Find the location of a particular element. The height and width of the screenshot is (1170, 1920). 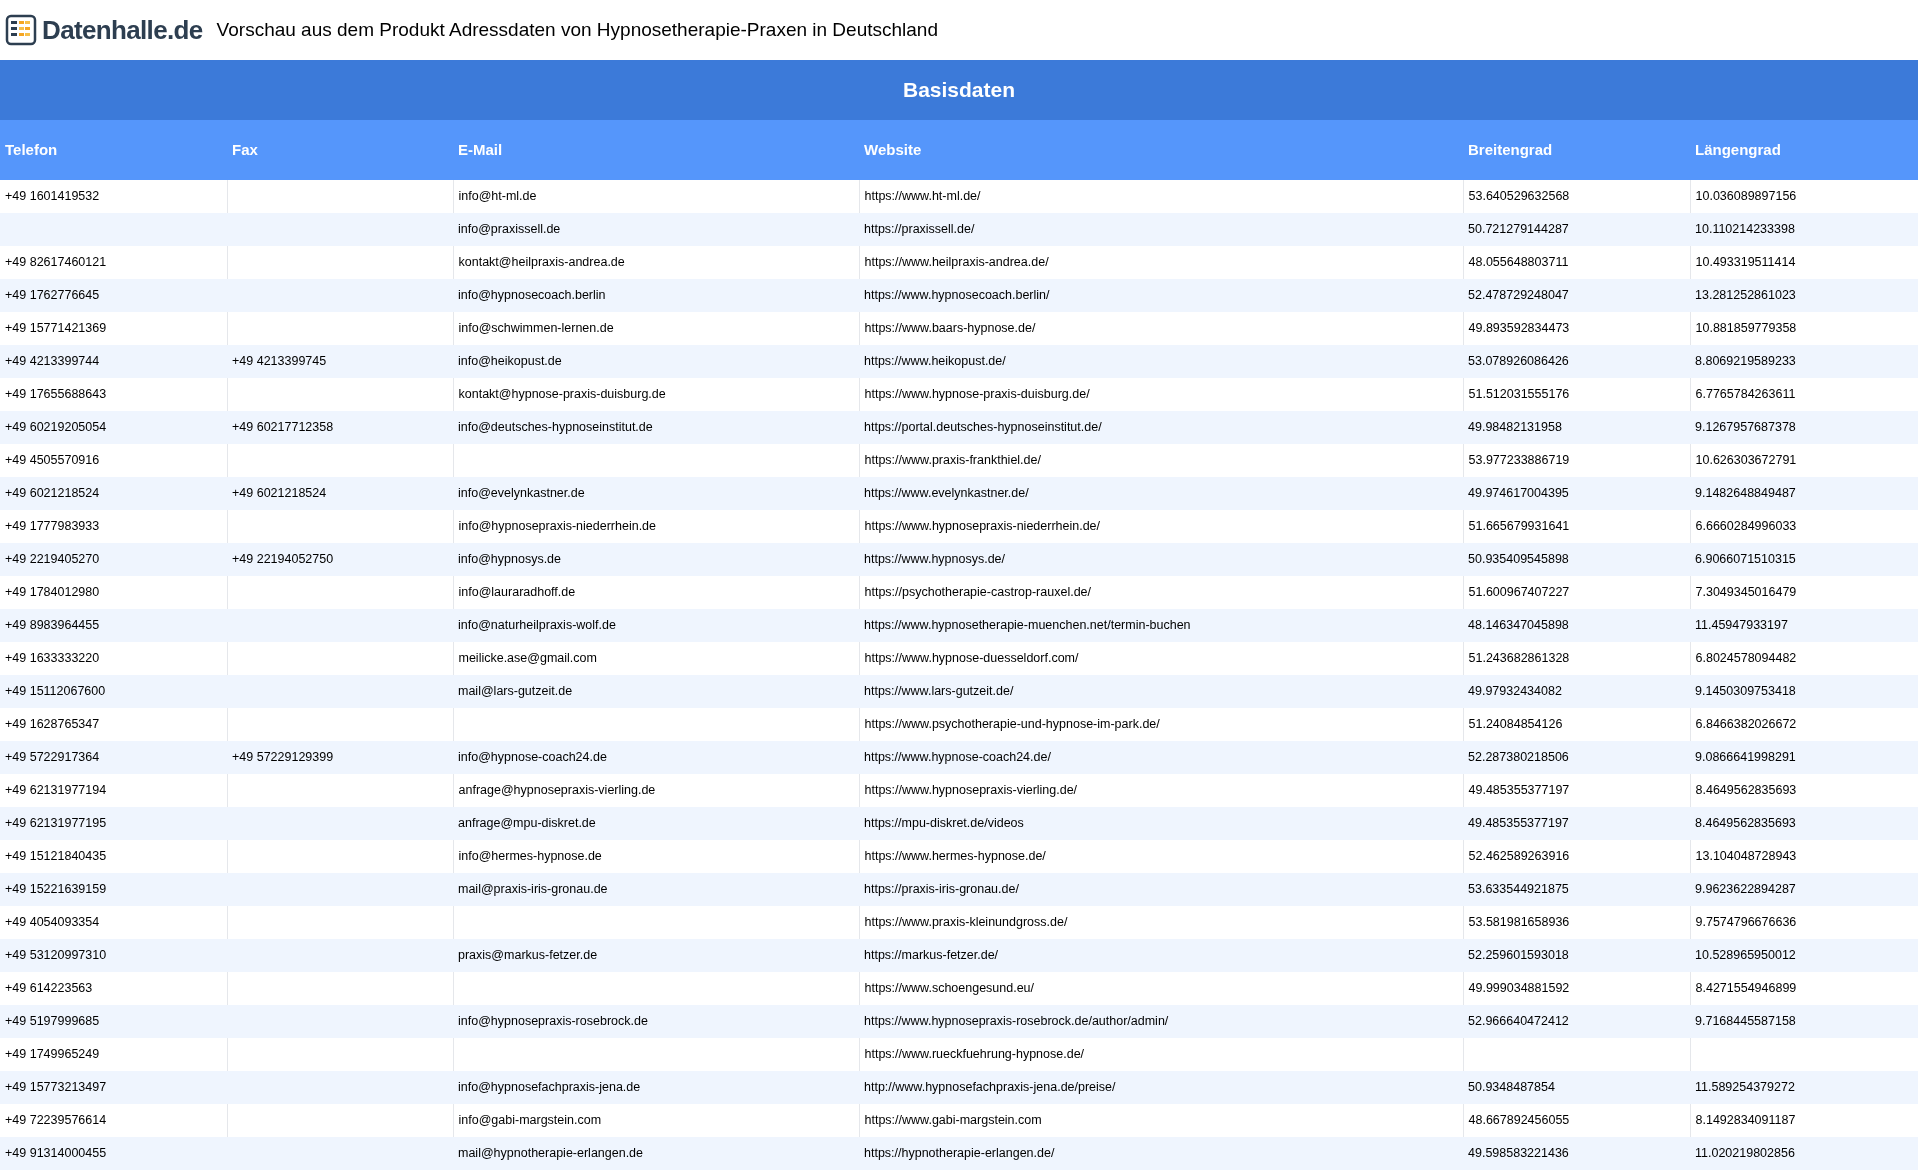

table-cell: +49 2219405270 is located at coordinates (113, 559).